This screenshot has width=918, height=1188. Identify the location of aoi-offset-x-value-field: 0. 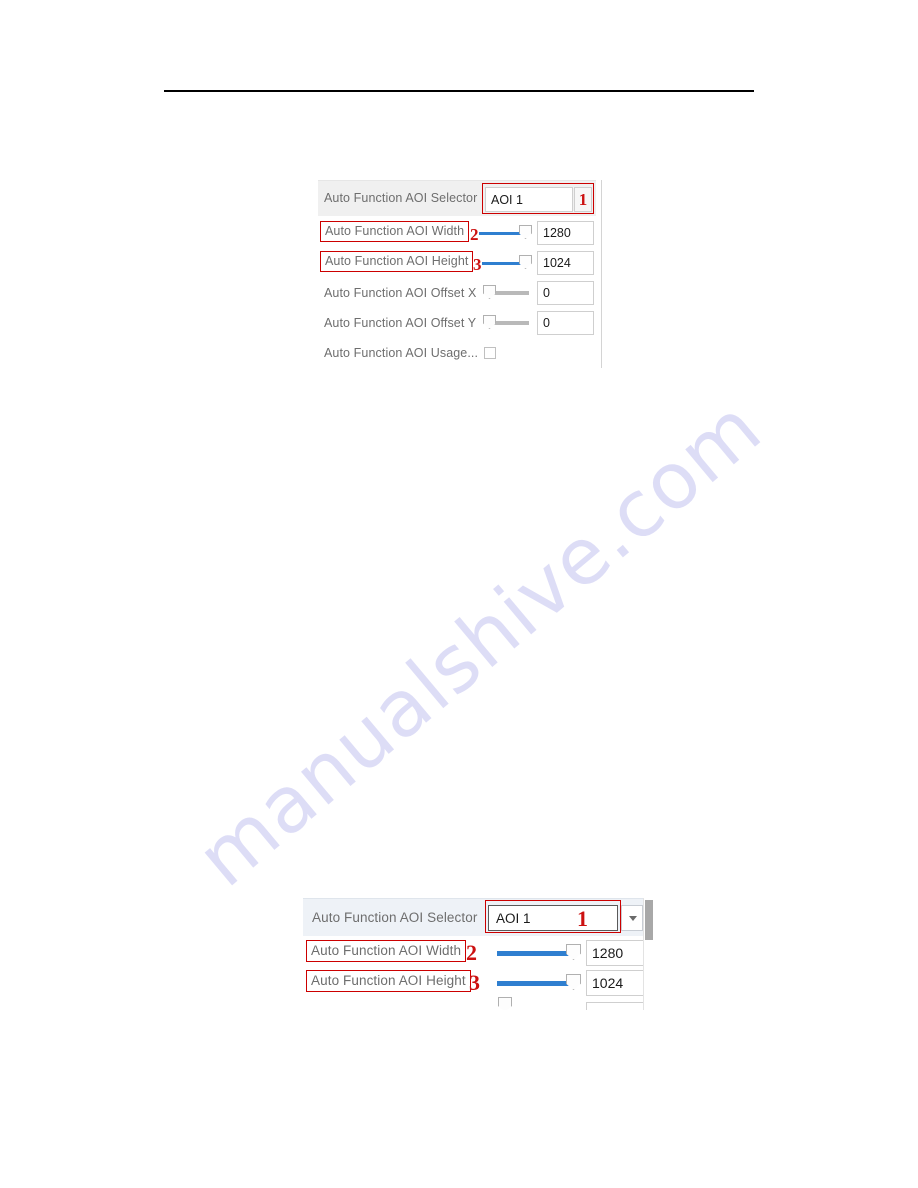
(565, 293).